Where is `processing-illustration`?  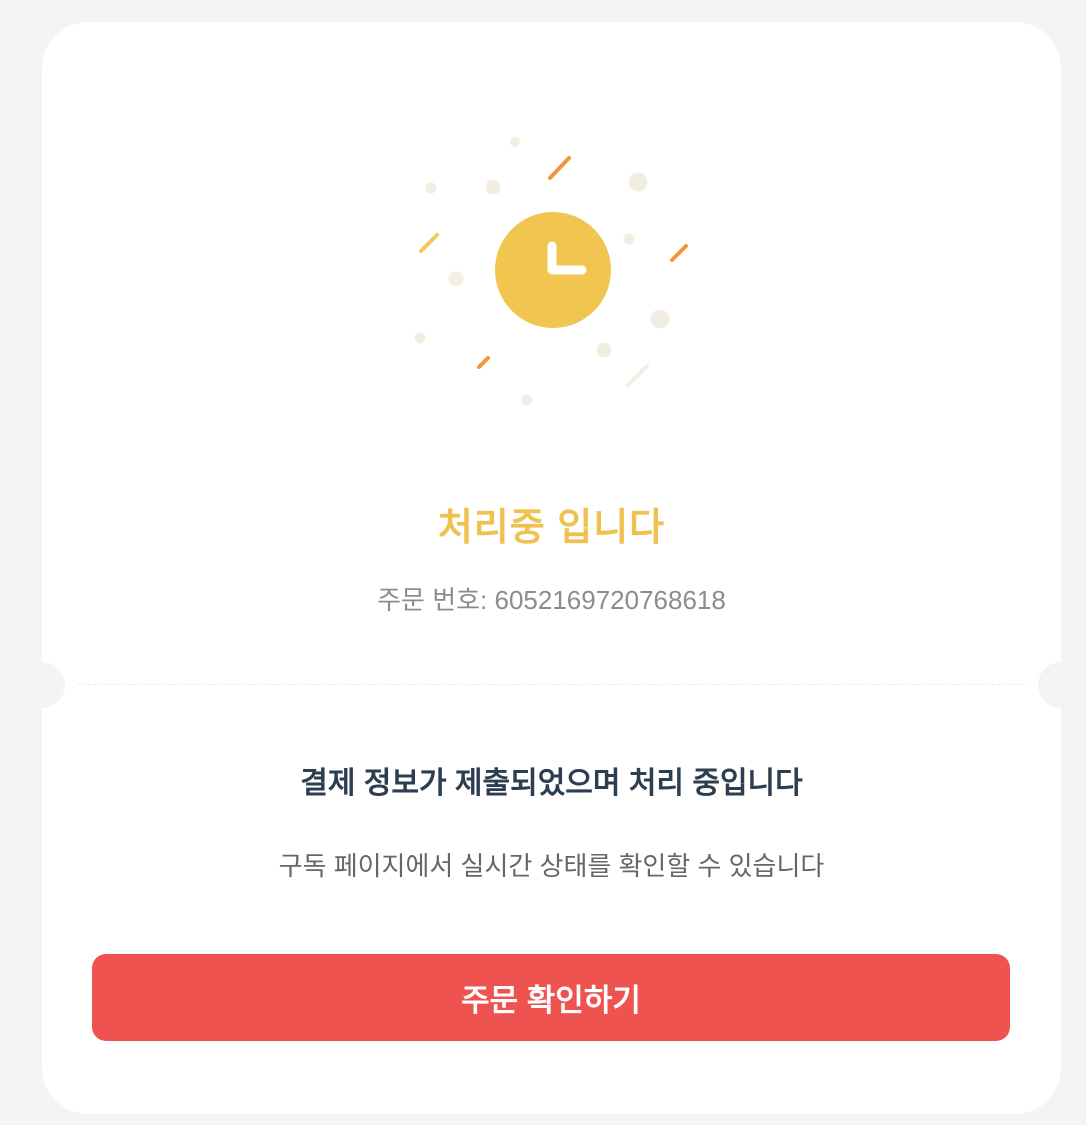 processing-illustration is located at coordinates (551, 271).